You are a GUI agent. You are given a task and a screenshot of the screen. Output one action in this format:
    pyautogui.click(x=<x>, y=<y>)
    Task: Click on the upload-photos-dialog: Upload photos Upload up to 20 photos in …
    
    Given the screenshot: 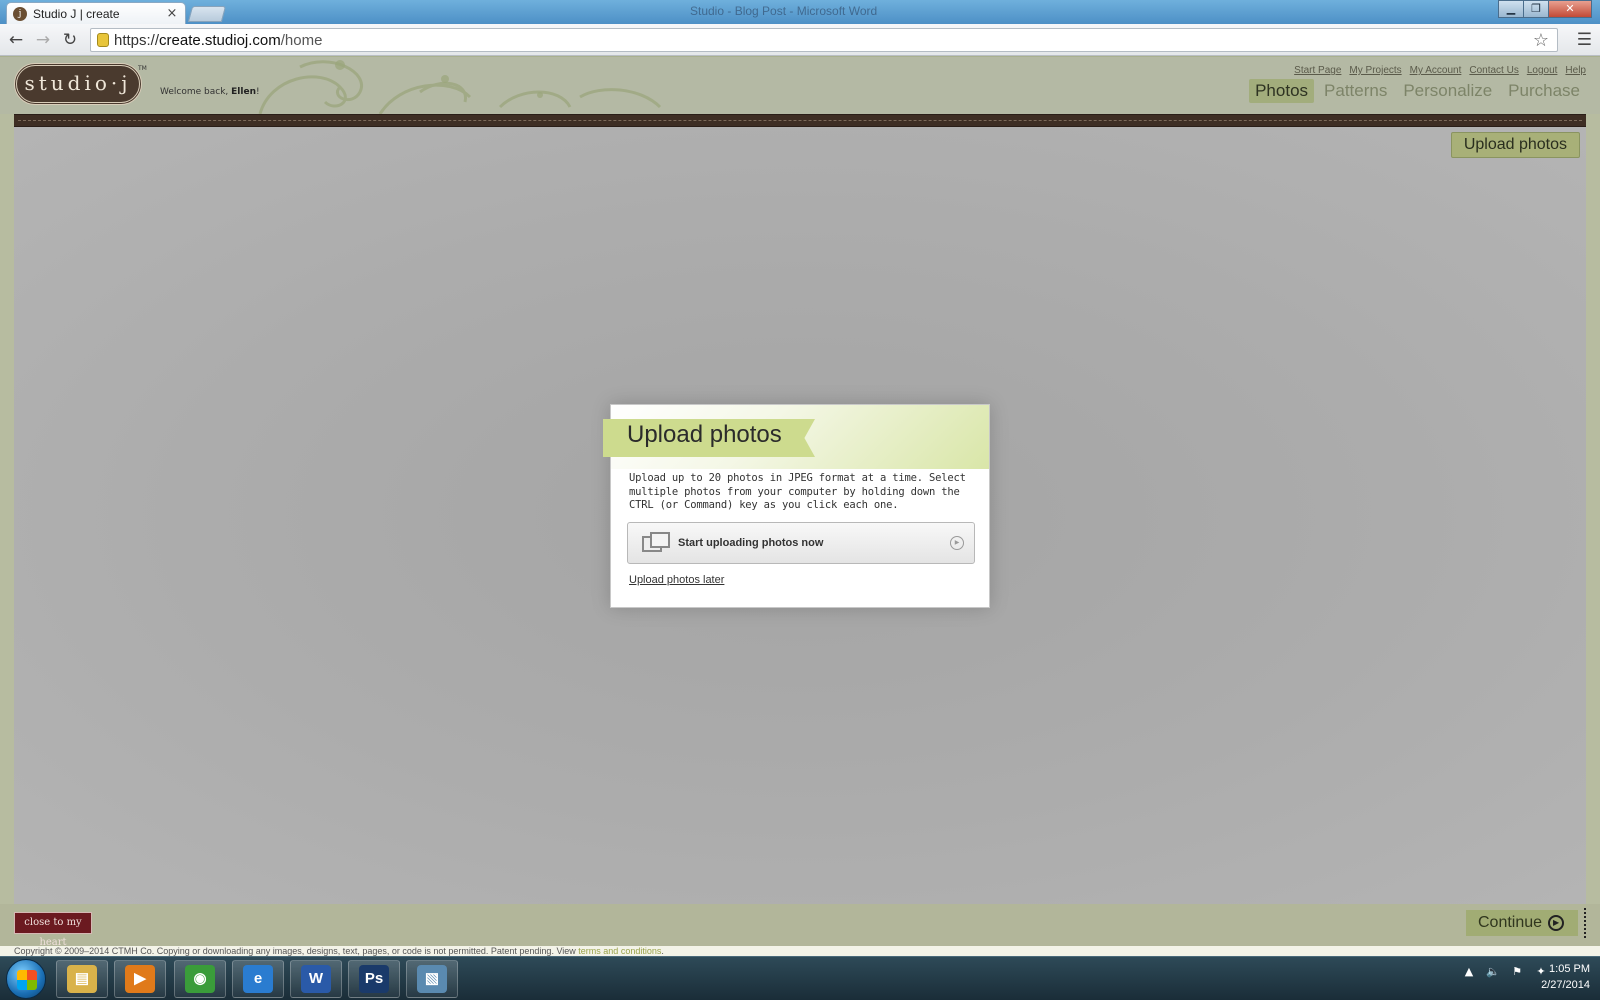 What is the action you would take?
    pyautogui.click(x=796, y=506)
    